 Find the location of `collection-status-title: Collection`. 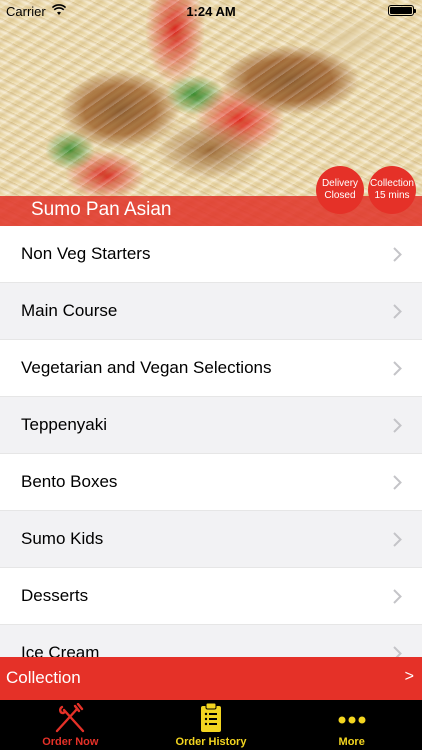

collection-status-title: Collection is located at coordinates (392, 183).